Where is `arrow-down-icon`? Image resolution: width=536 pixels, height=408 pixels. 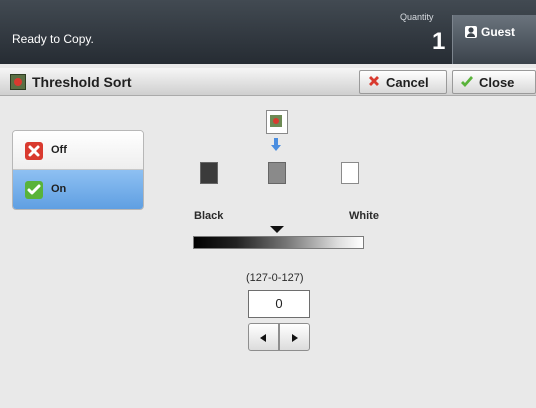
arrow-down-icon is located at coordinates (276, 144).